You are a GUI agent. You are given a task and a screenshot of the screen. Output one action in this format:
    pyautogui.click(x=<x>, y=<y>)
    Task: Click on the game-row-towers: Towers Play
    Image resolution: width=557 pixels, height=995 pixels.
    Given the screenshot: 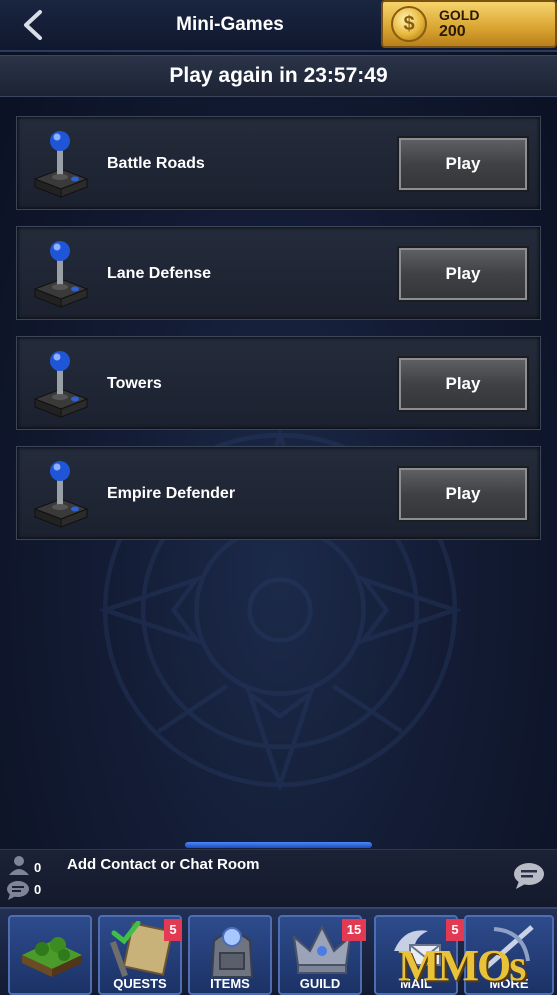 What is the action you would take?
    pyautogui.click(x=278, y=383)
    